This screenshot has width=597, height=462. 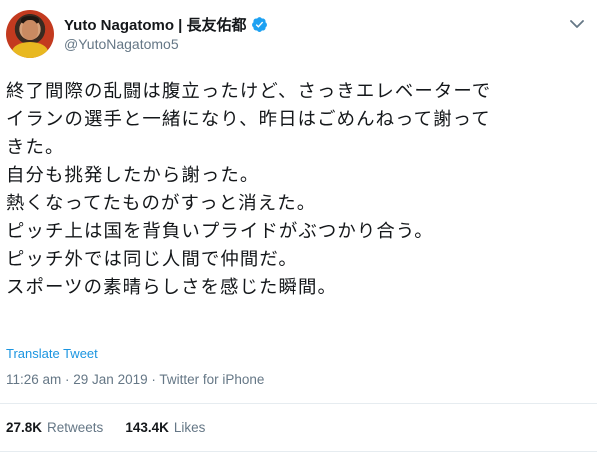 I want to click on avatar, so click(x=30, y=34).